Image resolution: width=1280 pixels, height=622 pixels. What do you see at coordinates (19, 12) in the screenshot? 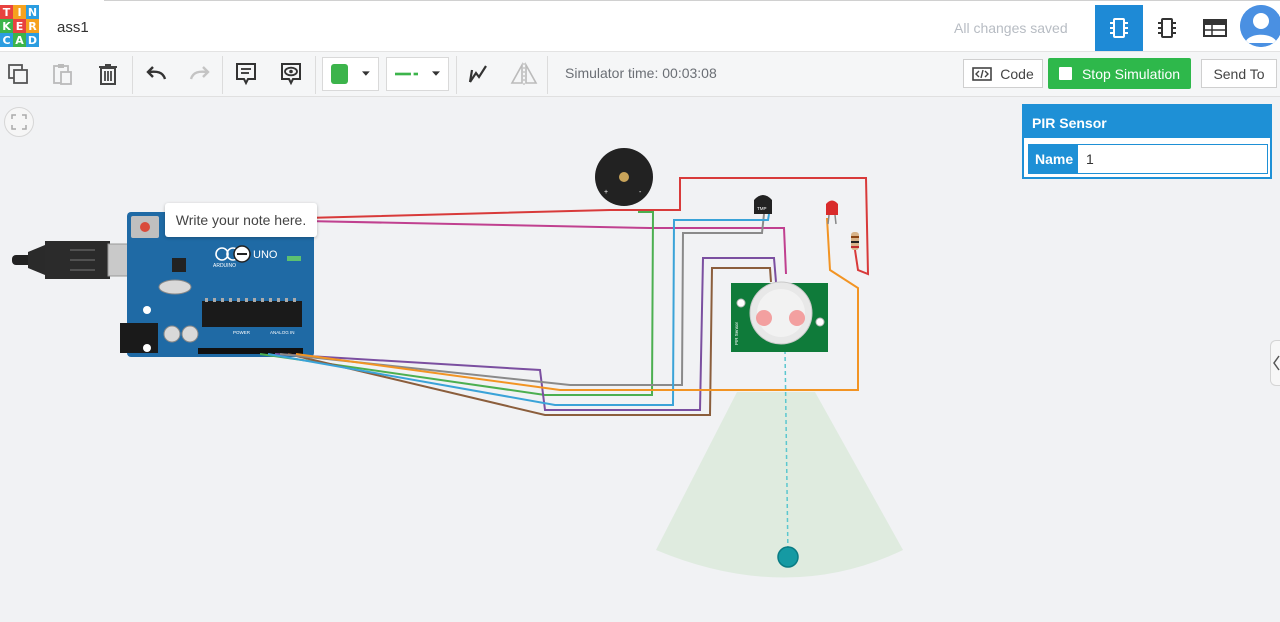
I see `logo-letter: I` at bounding box center [19, 12].